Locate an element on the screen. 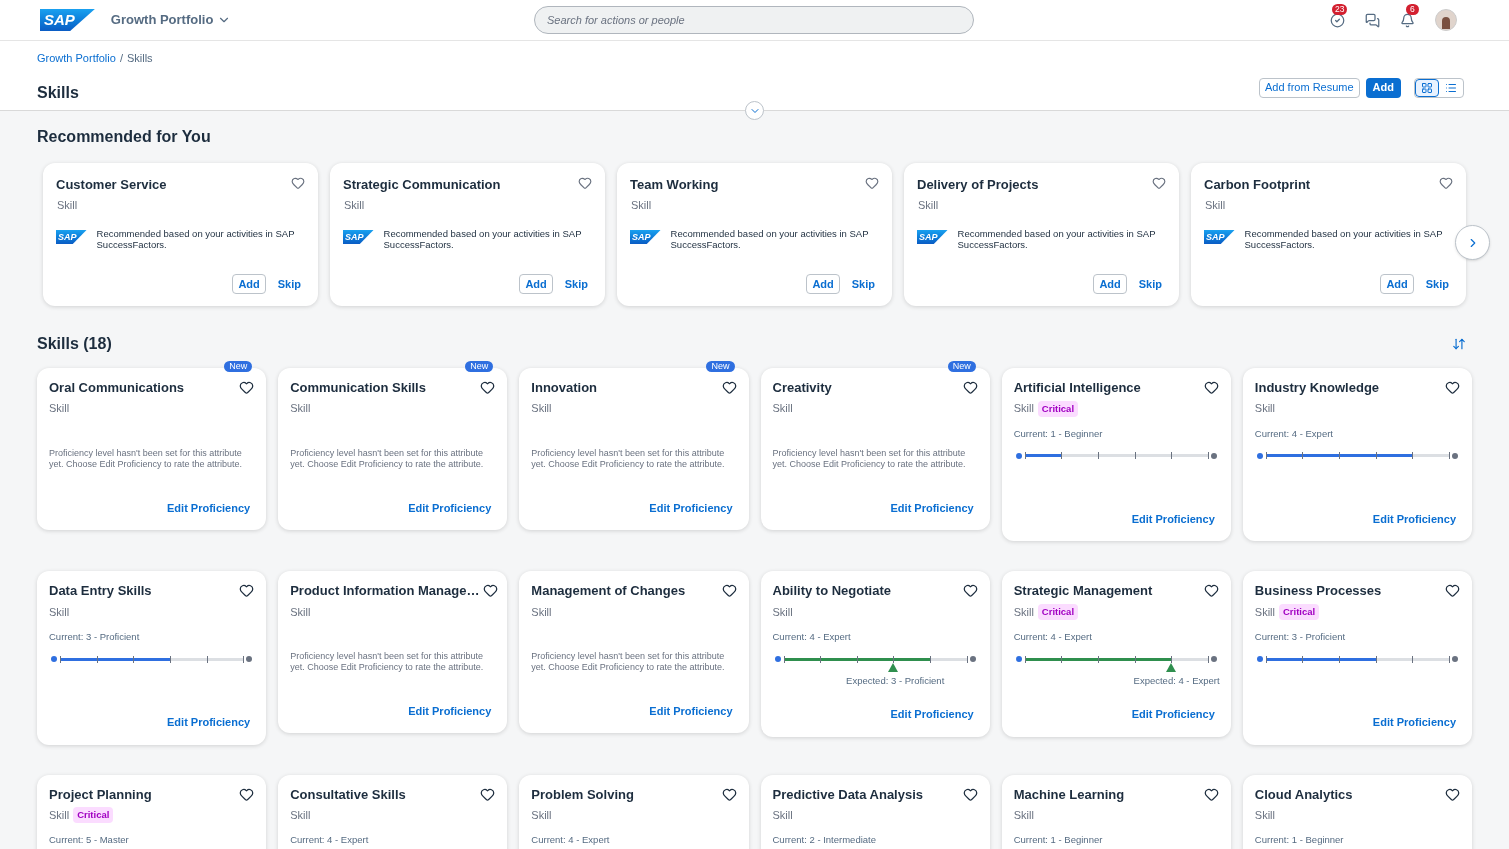  tasks-icon is located at coordinates (1337, 20).